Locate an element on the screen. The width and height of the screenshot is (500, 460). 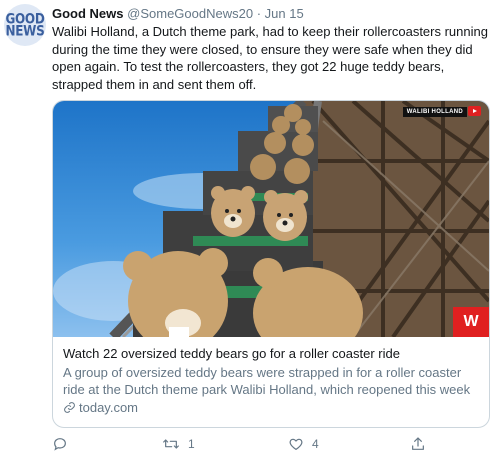
share-icon is located at coordinates (418, 443).